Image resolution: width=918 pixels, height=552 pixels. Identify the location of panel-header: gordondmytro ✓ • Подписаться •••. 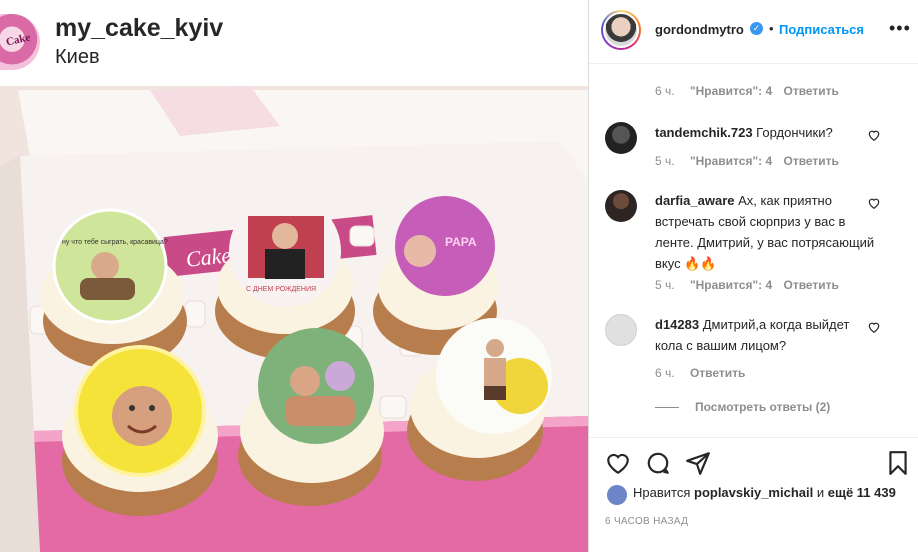
(753, 32).